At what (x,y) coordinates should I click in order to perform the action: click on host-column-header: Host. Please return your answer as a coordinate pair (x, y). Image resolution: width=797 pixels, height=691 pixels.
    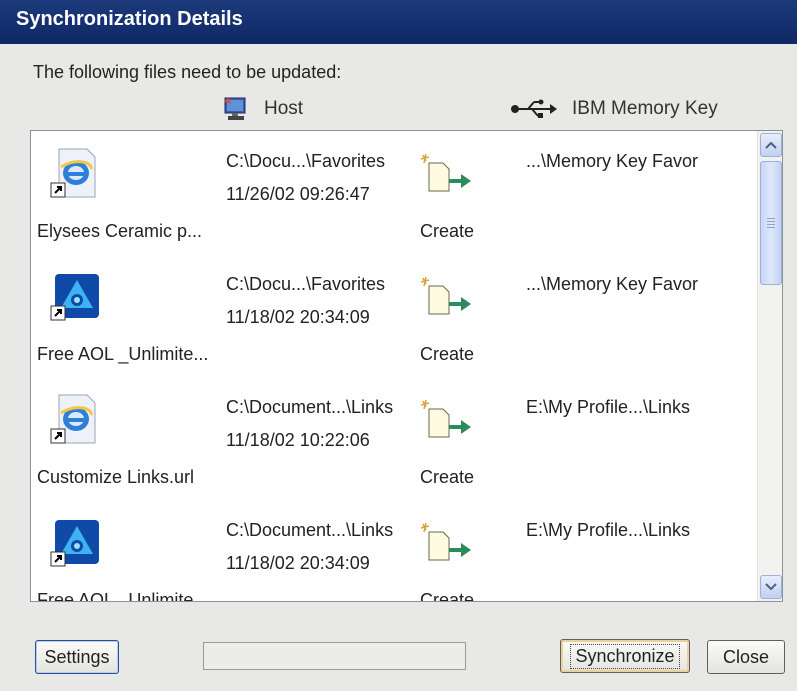
    Looking at the image, I should click on (262, 109).